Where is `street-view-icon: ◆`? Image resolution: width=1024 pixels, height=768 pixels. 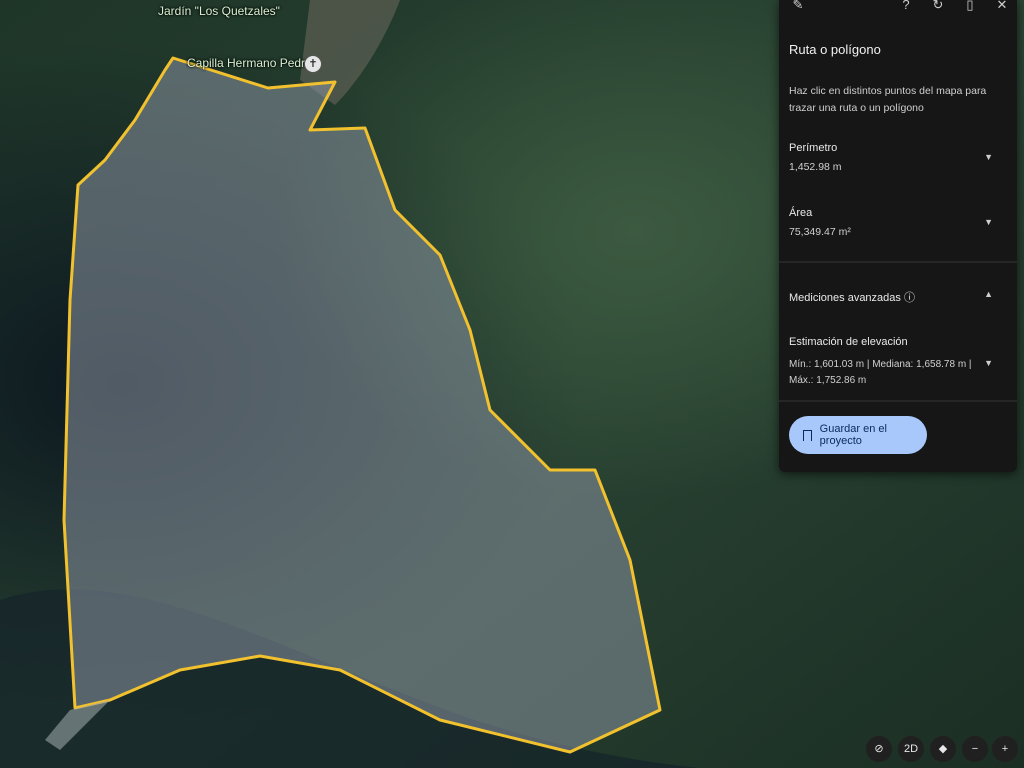 street-view-icon: ◆ is located at coordinates (943, 749).